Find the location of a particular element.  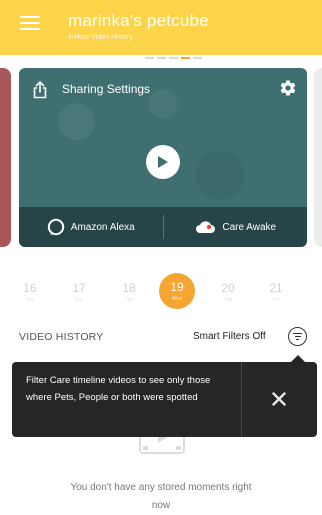

previous-camera-card is located at coordinates (5, 157).